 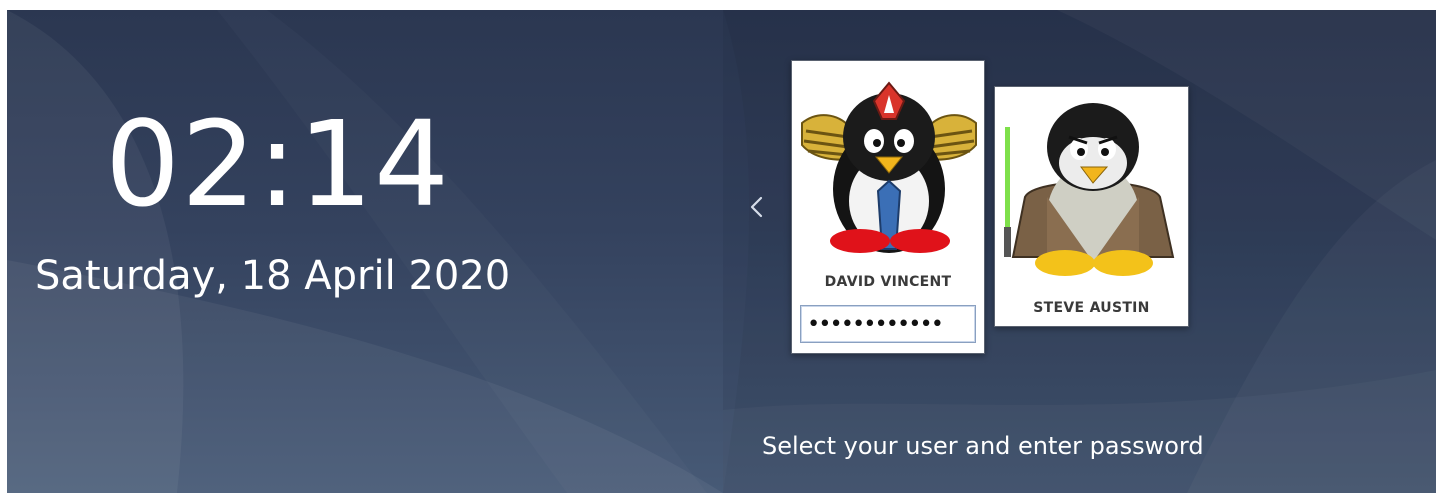 What do you see at coordinates (273, 276) in the screenshot?
I see `clock-date: Saturday, 18 April 2020` at bounding box center [273, 276].